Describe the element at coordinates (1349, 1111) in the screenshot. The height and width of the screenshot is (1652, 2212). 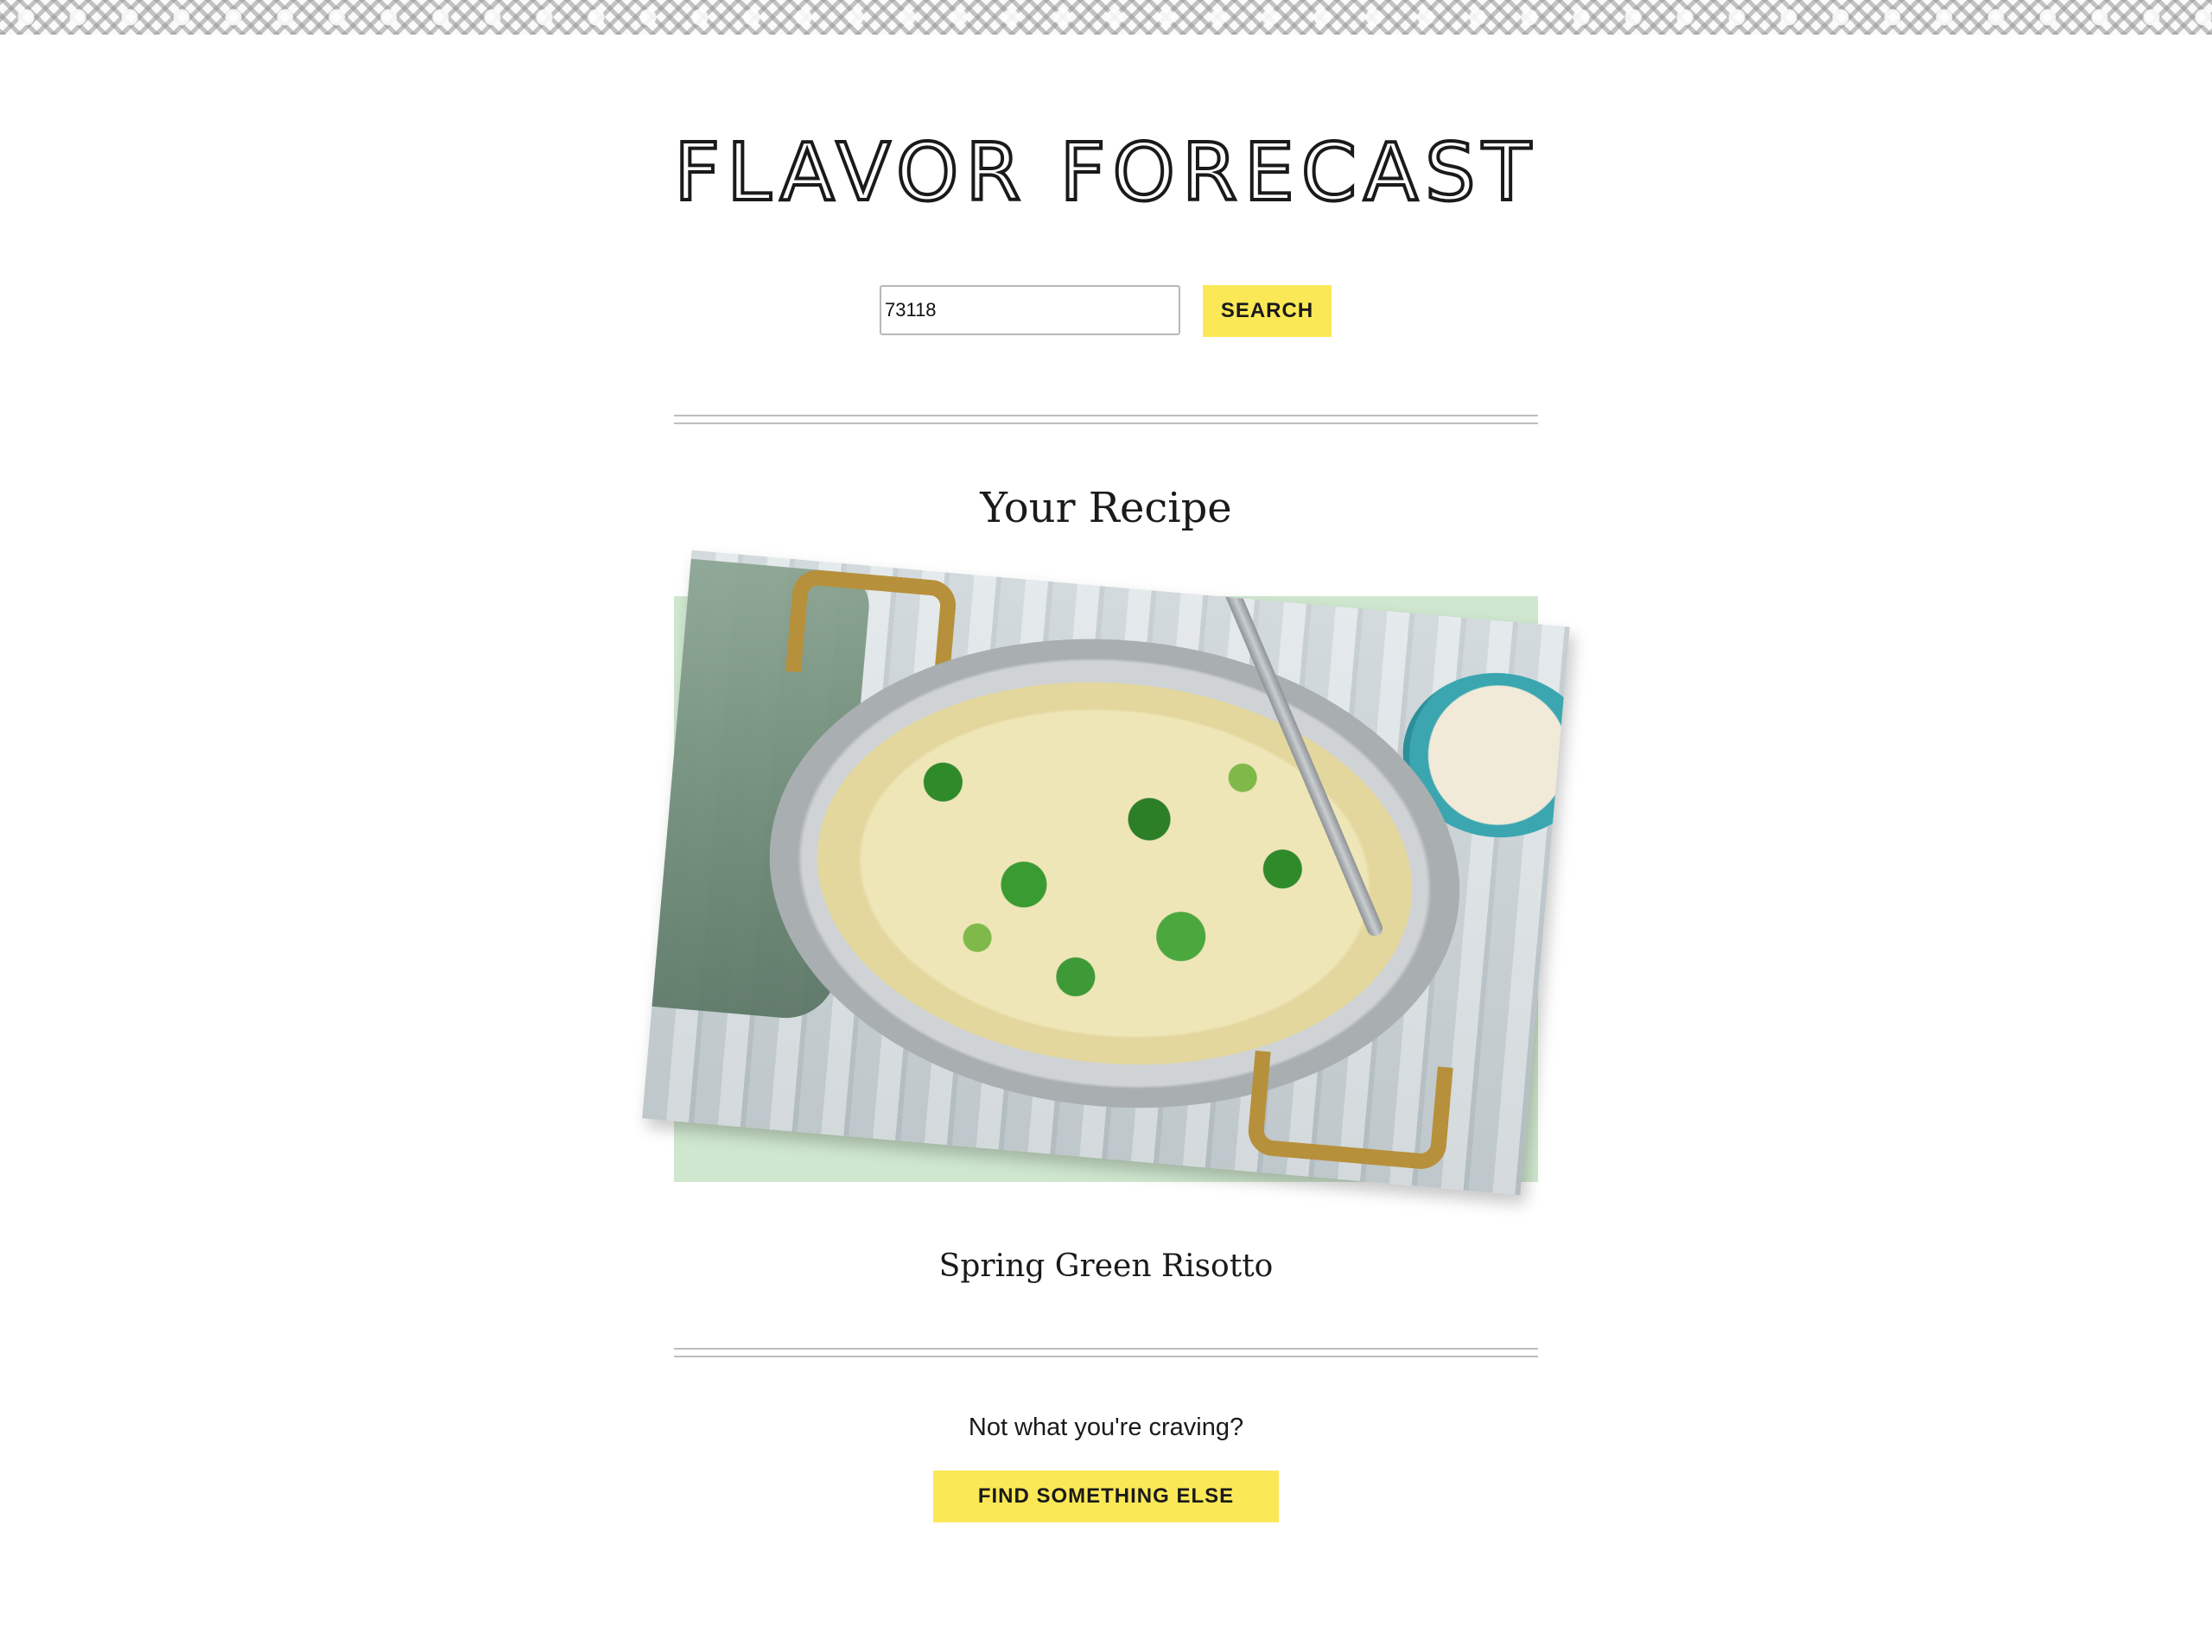
I see `photo-pan-handle` at that location.